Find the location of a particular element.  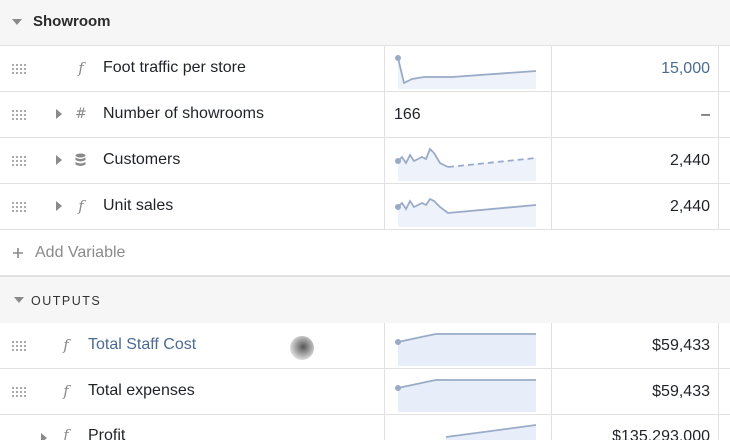

section-header-showroom: Showroom is located at coordinates (365, 23).